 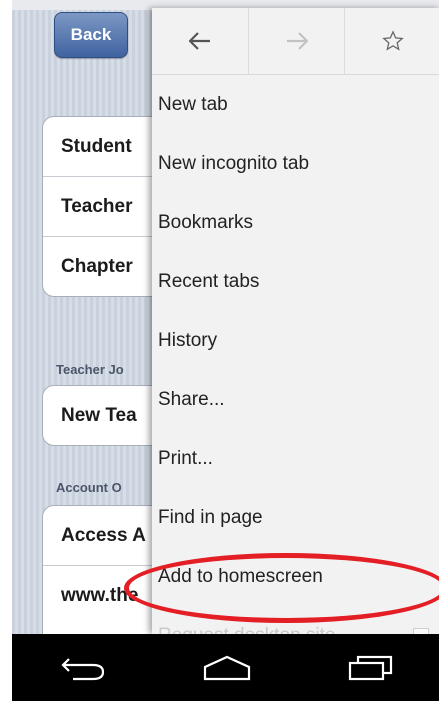 I want to click on section-label-account: Account O, so click(x=89, y=487).